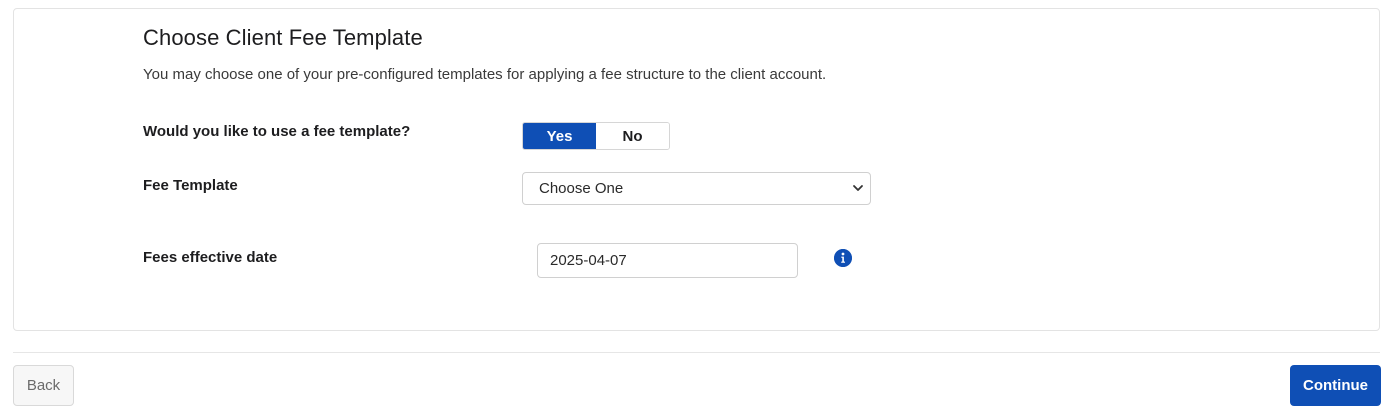 The width and height of the screenshot is (1396, 416). What do you see at coordinates (190, 185) in the screenshot?
I see `fee-template-label: Fee Template` at bounding box center [190, 185].